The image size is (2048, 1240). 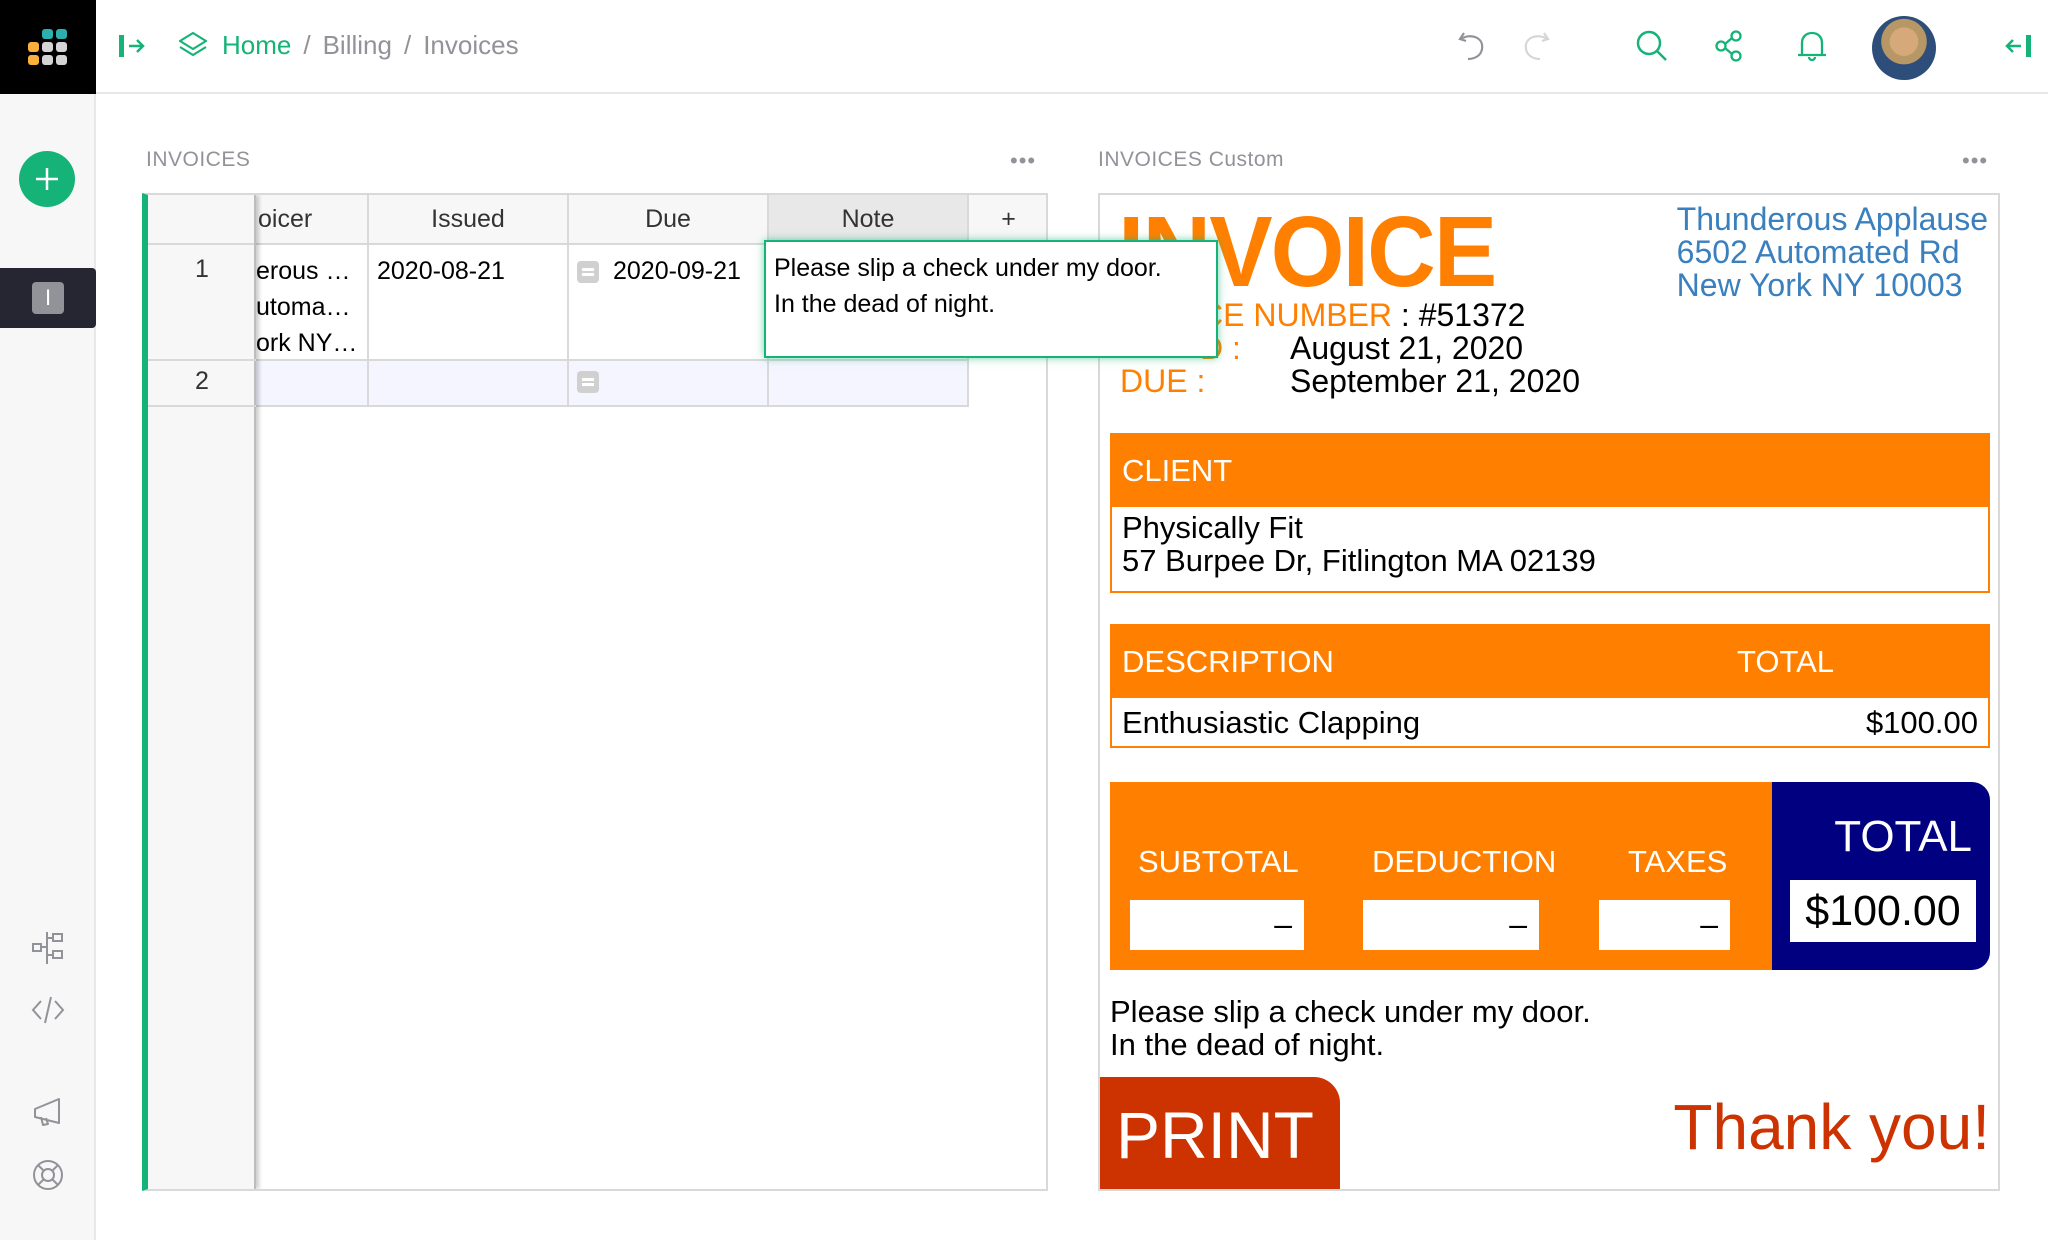 I want to click on cell-issued, so click(x=469, y=384).